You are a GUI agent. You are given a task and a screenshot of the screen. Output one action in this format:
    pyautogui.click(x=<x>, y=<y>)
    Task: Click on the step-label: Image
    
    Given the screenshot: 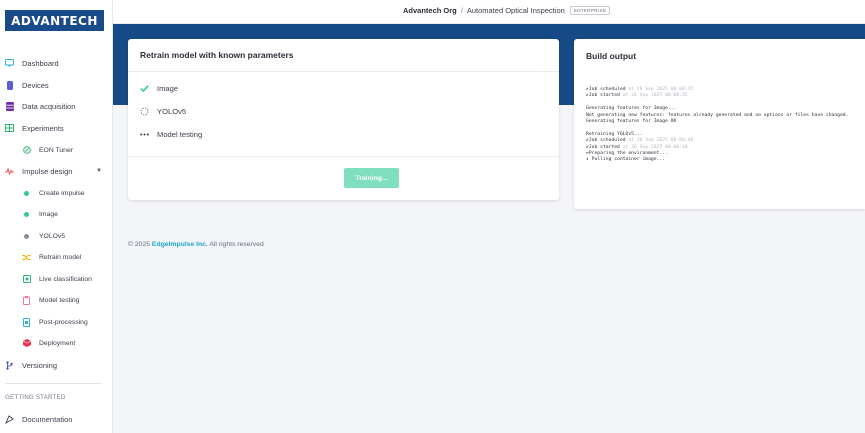 What is the action you would take?
    pyautogui.click(x=168, y=88)
    